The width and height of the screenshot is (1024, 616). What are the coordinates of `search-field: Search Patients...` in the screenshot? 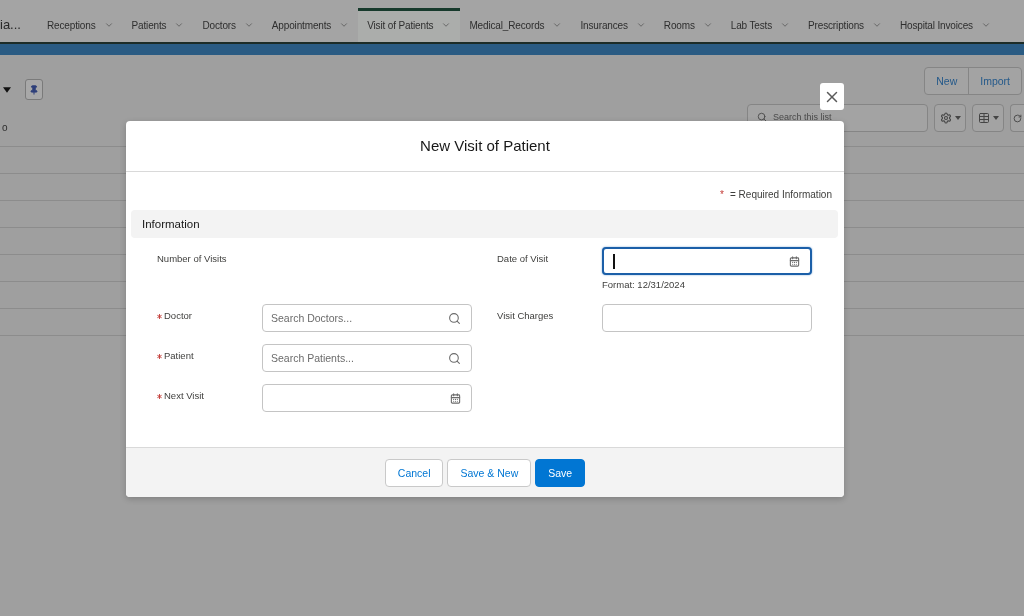 It's located at (367, 358).